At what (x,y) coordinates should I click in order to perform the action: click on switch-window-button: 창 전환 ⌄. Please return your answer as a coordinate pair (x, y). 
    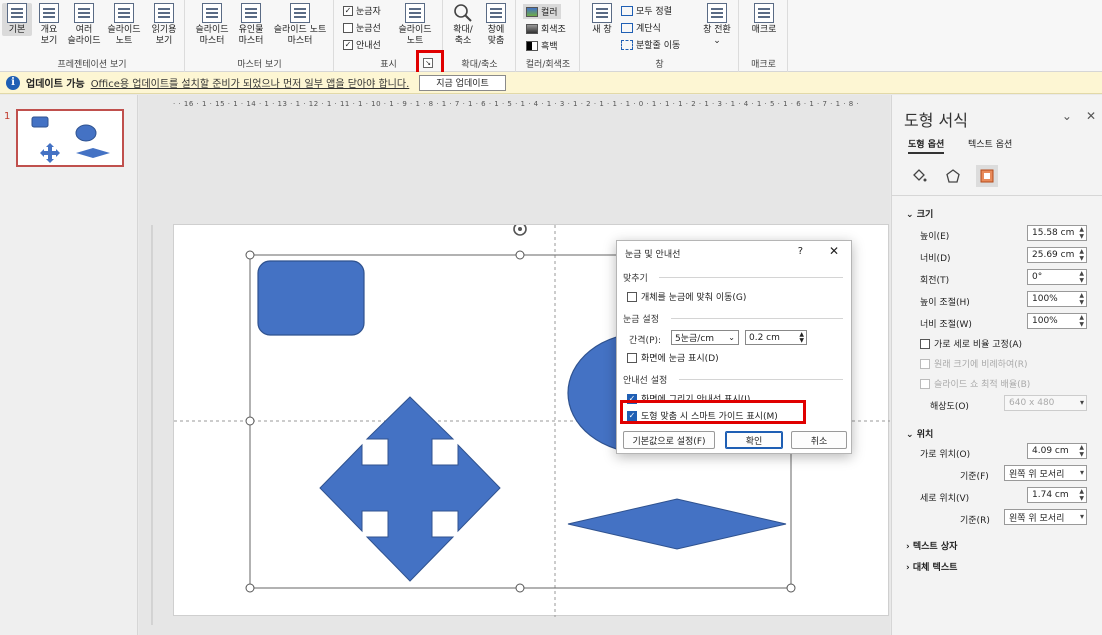
    Looking at the image, I should click on (717, 25).